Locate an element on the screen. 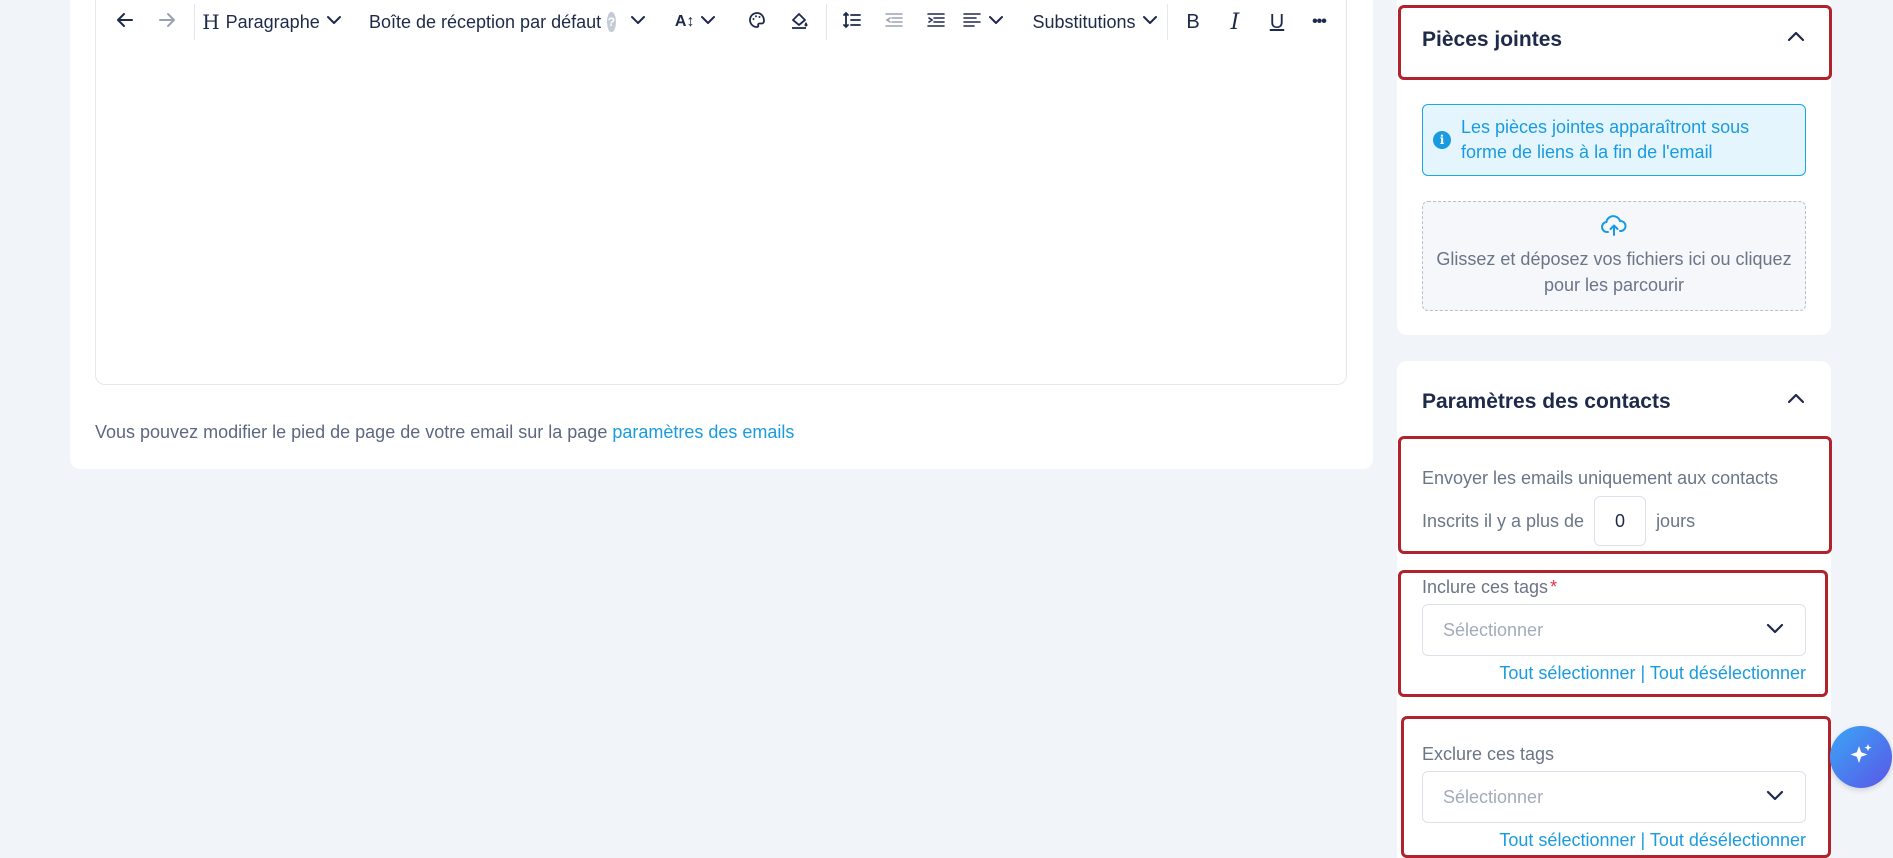 The image size is (1893, 858). align-dropdown is located at coordinates (983, 22).